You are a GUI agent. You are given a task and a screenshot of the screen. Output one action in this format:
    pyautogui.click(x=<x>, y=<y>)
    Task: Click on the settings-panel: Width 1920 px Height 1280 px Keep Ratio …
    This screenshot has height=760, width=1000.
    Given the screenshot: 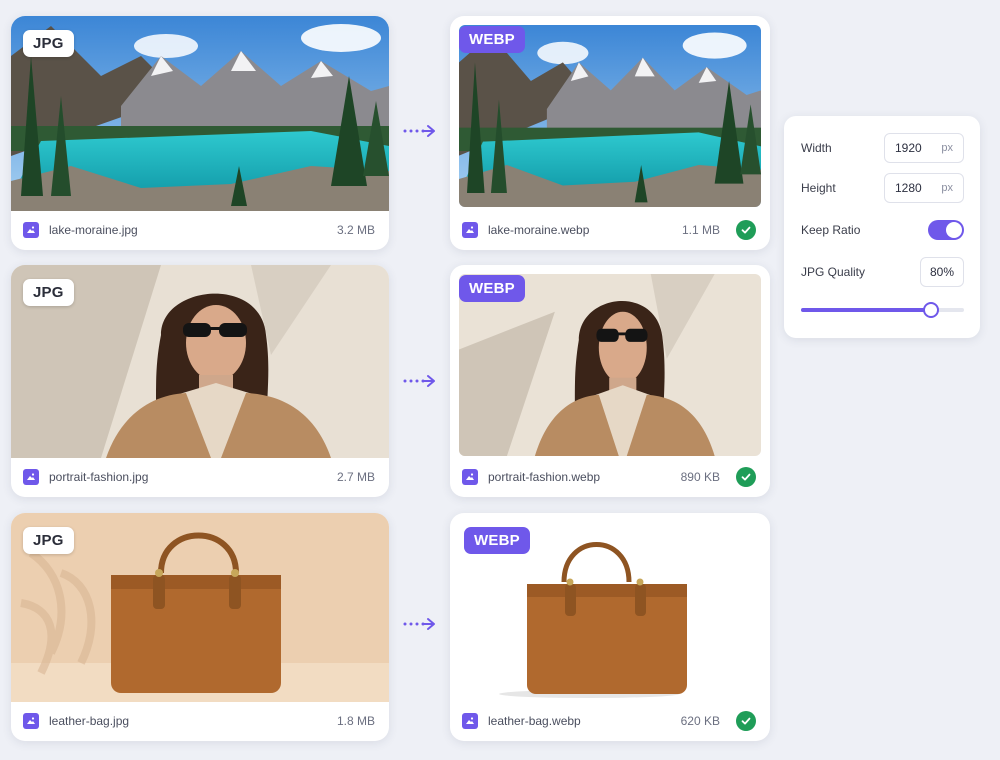 What is the action you would take?
    pyautogui.click(x=882, y=227)
    